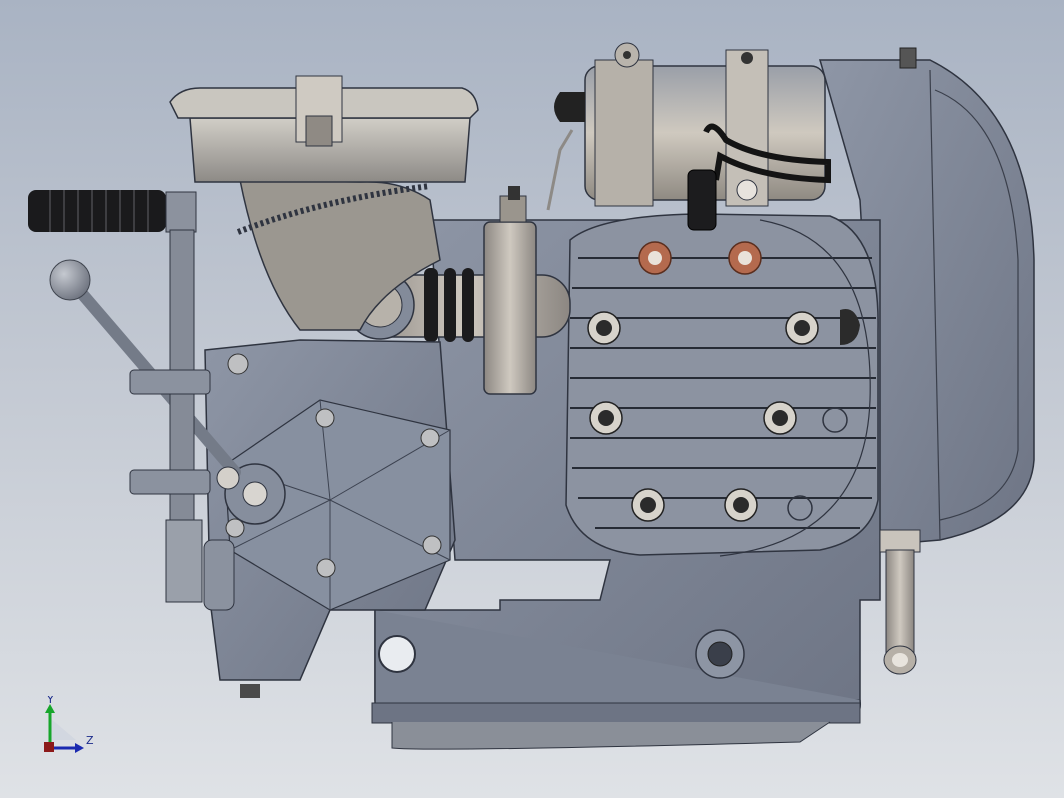  I want to click on rubber-coupler, so click(449, 305).